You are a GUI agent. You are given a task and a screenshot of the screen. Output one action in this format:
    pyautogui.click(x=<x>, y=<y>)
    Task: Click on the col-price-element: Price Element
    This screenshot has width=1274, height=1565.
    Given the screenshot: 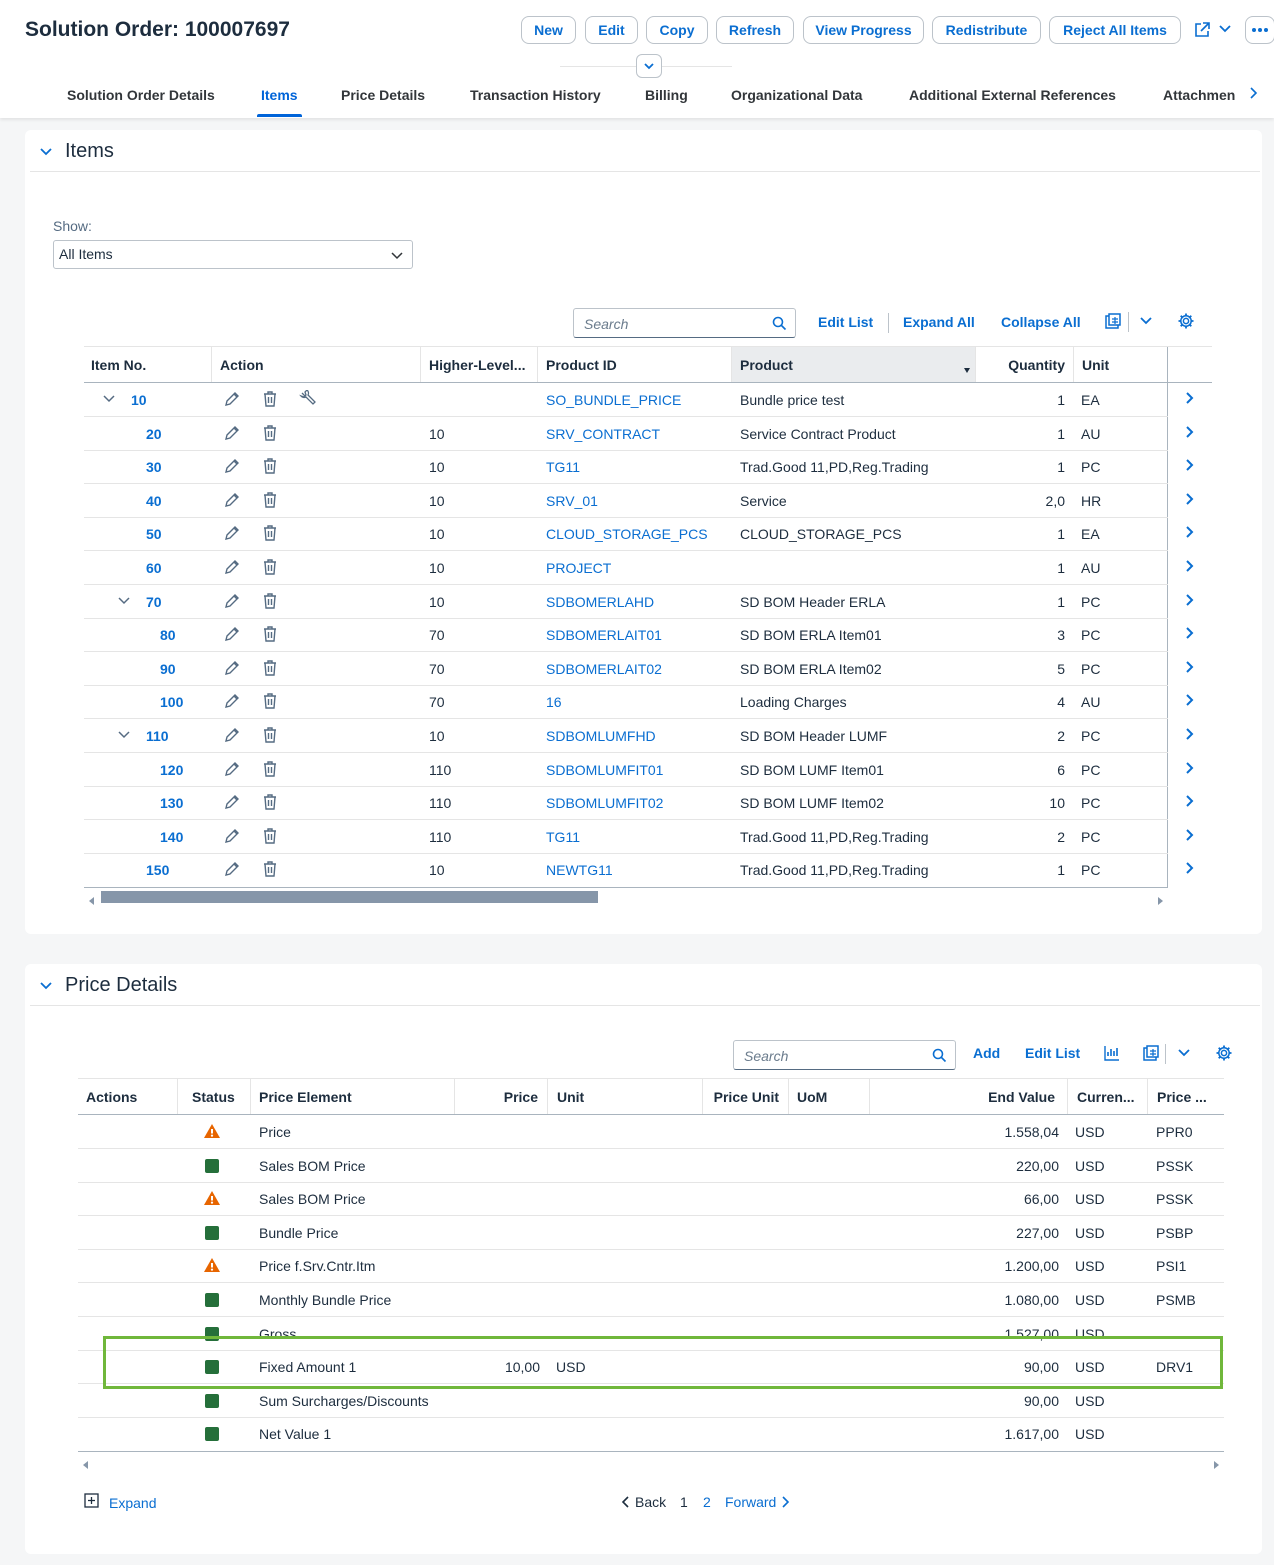 What is the action you would take?
    pyautogui.click(x=305, y=1097)
    